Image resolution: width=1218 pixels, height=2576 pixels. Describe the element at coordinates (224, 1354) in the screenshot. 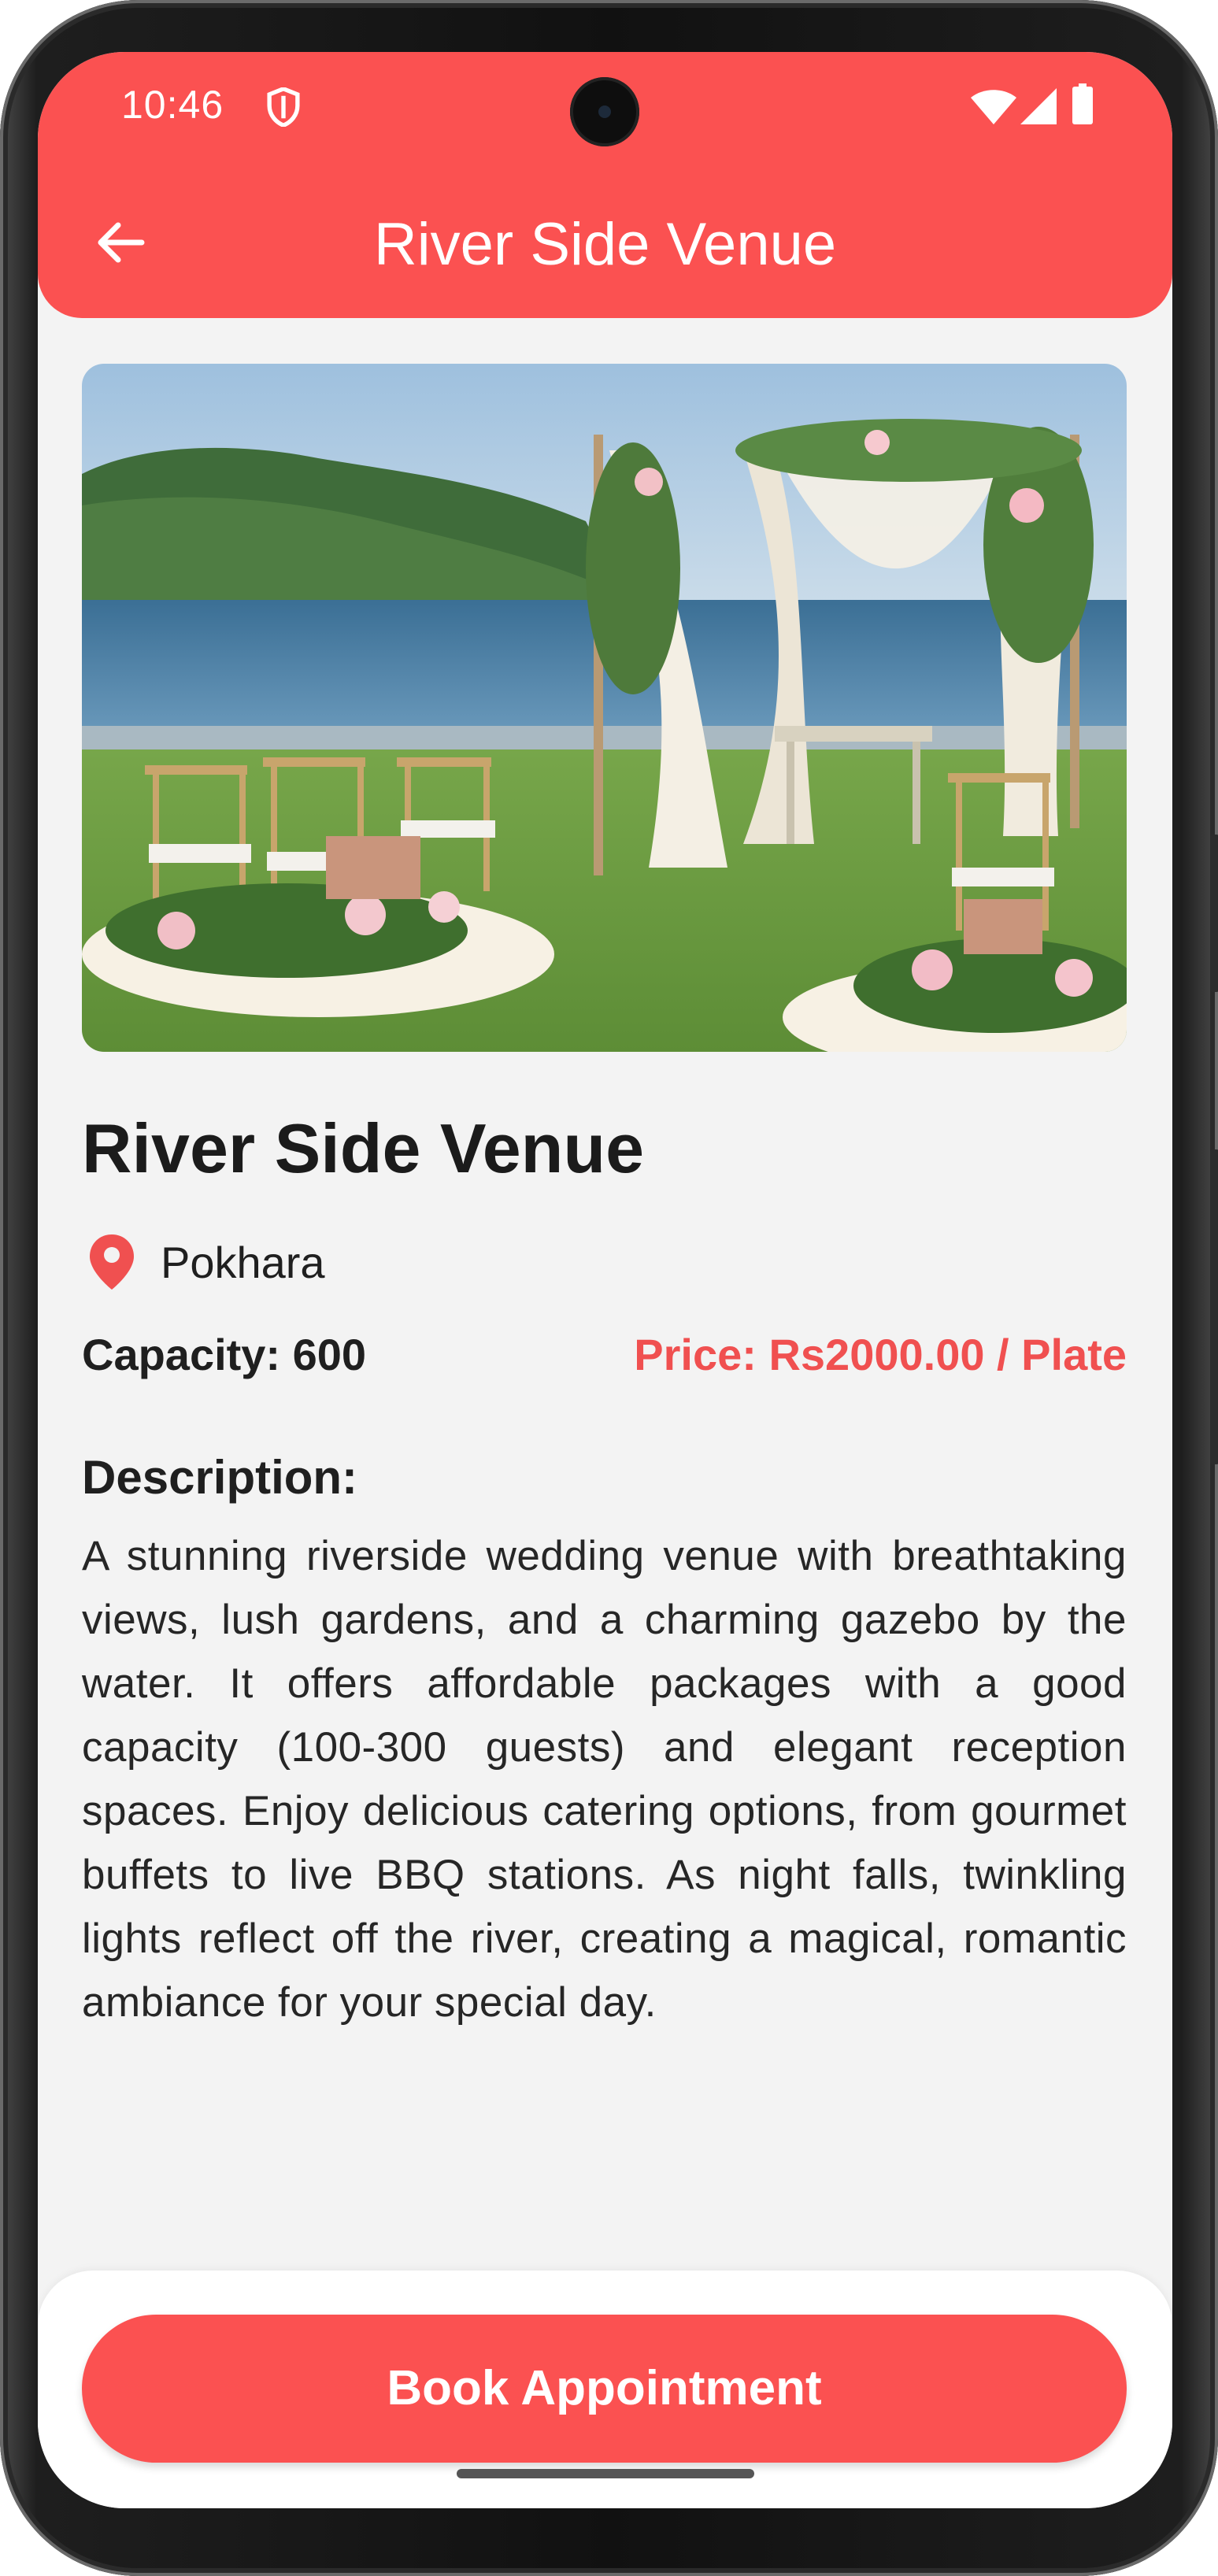

I see `venue-capacity: Capacity: 600` at that location.